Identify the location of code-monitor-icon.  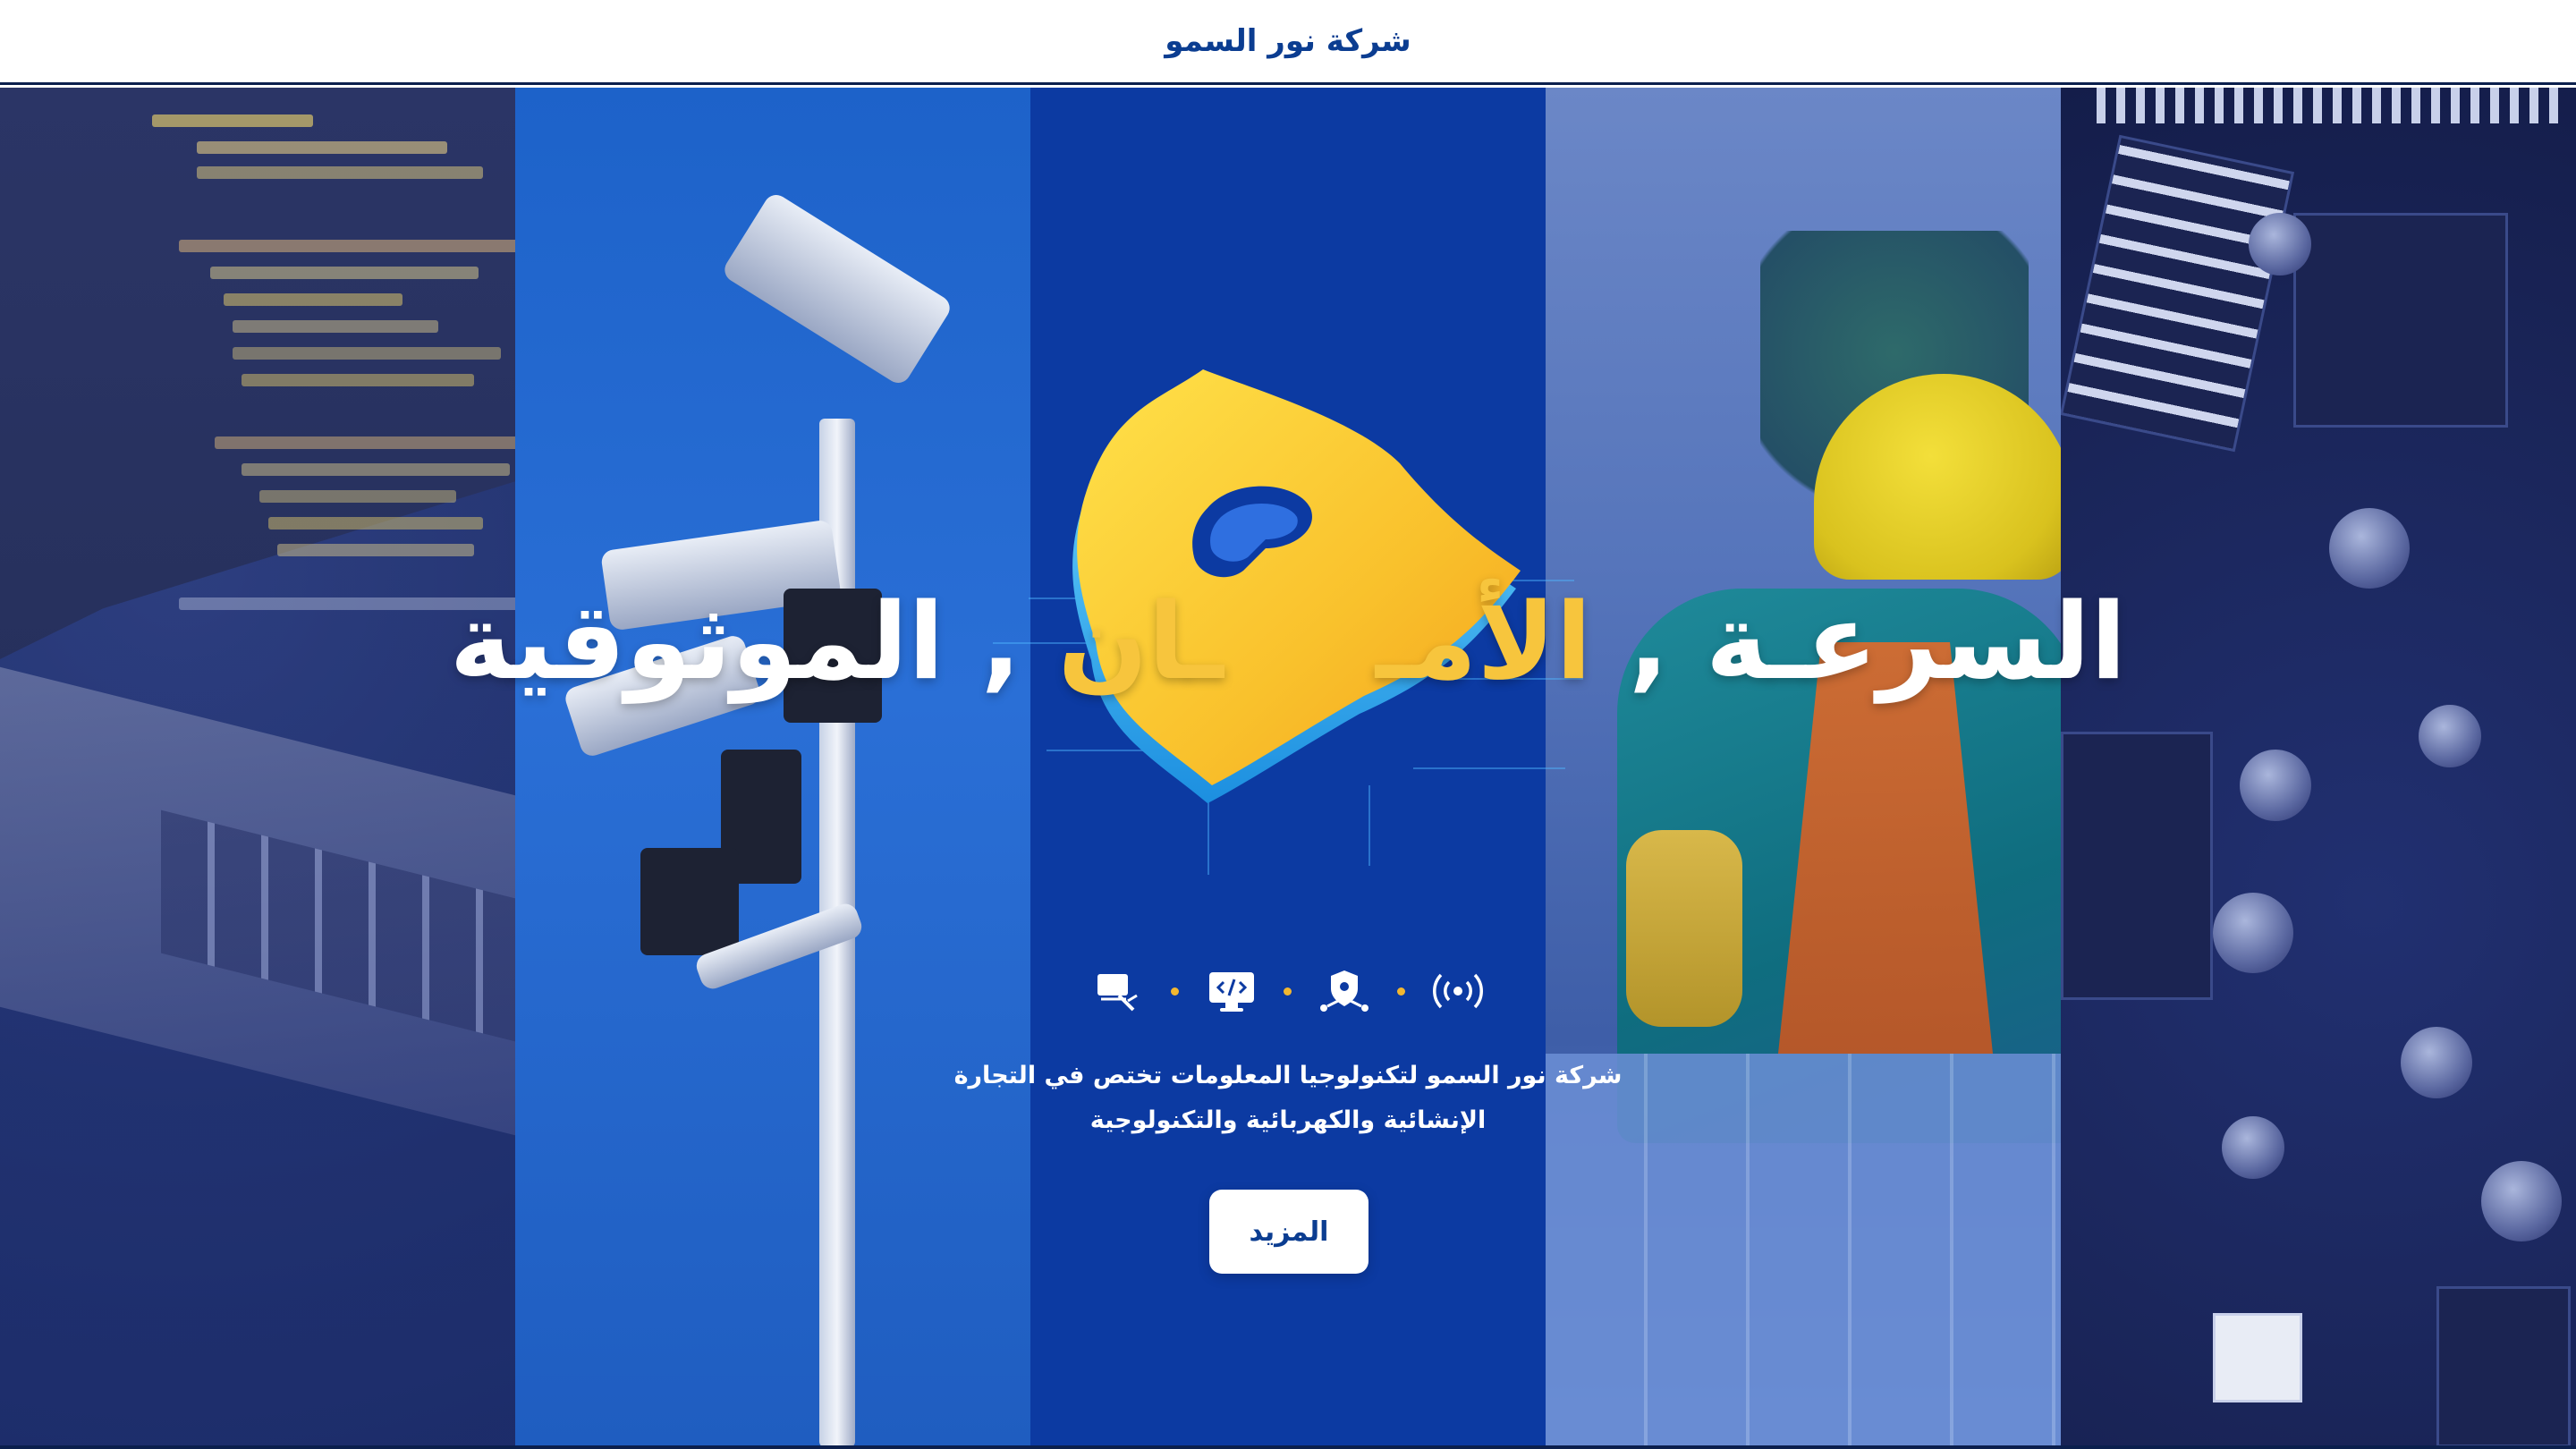
(1231, 991).